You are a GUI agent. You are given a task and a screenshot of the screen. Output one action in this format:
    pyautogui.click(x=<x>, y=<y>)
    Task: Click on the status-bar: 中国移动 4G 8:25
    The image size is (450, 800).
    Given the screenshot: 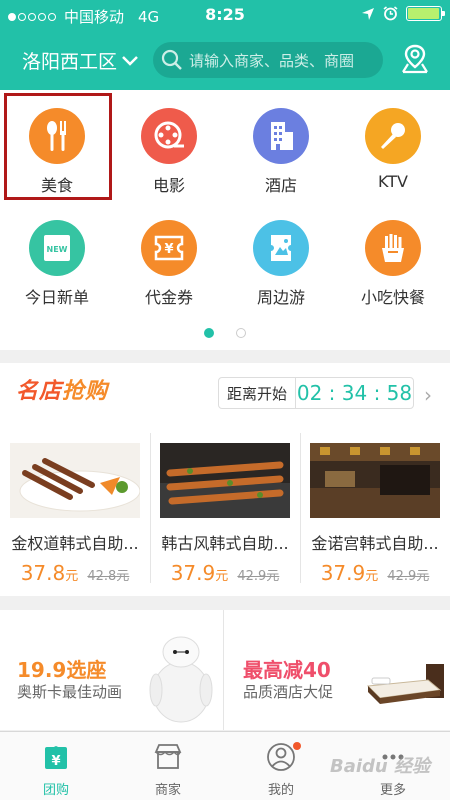 What is the action you would take?
    pyautogui.click(x=225, y=15)
    